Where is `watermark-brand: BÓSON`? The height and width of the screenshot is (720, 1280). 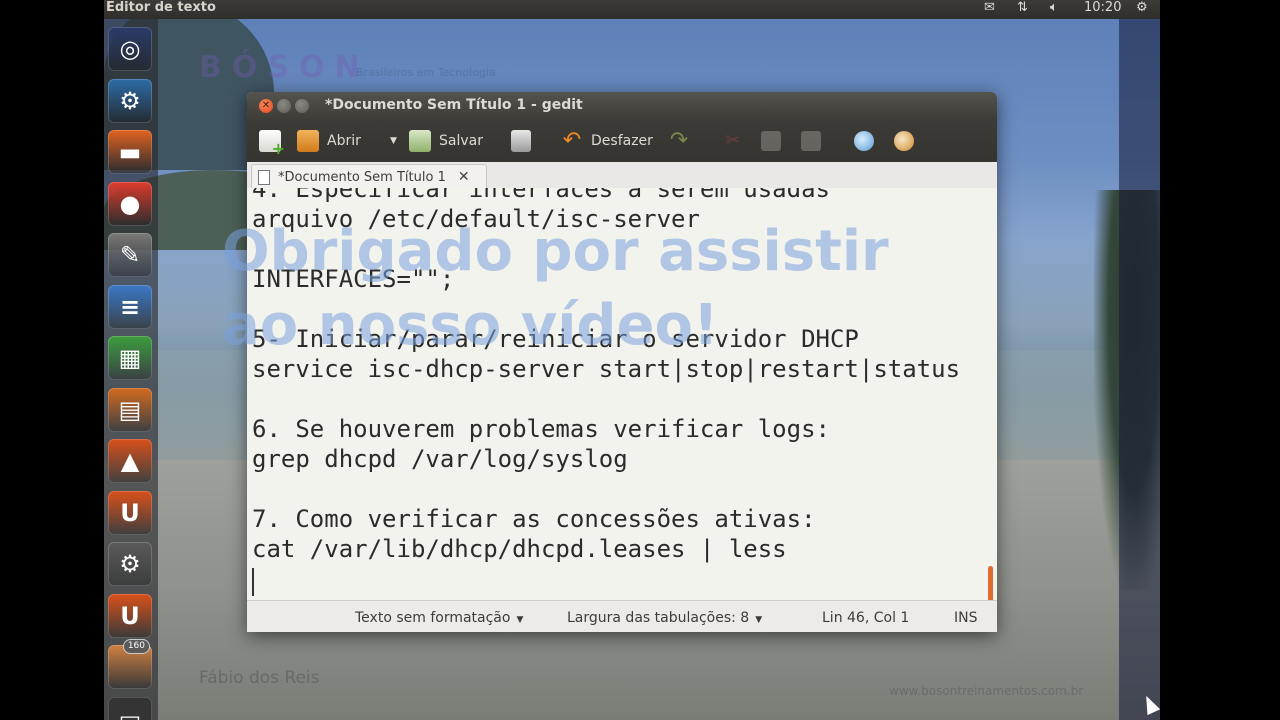
watermark-brand: BÓSON is located at coordinates (284, 67).